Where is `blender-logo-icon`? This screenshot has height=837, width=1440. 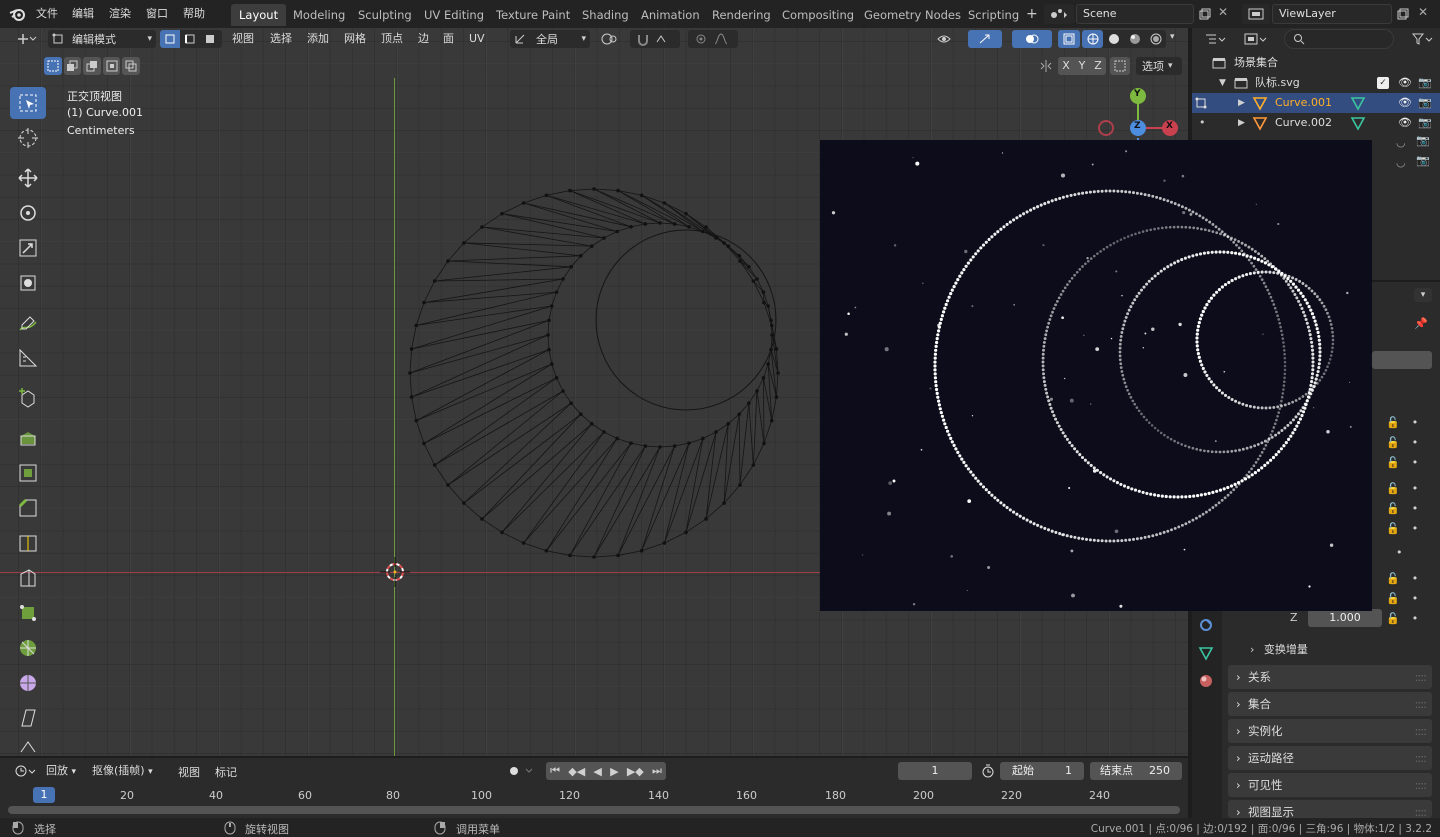 blender-logo-icon is located at coordinates (18, 14).